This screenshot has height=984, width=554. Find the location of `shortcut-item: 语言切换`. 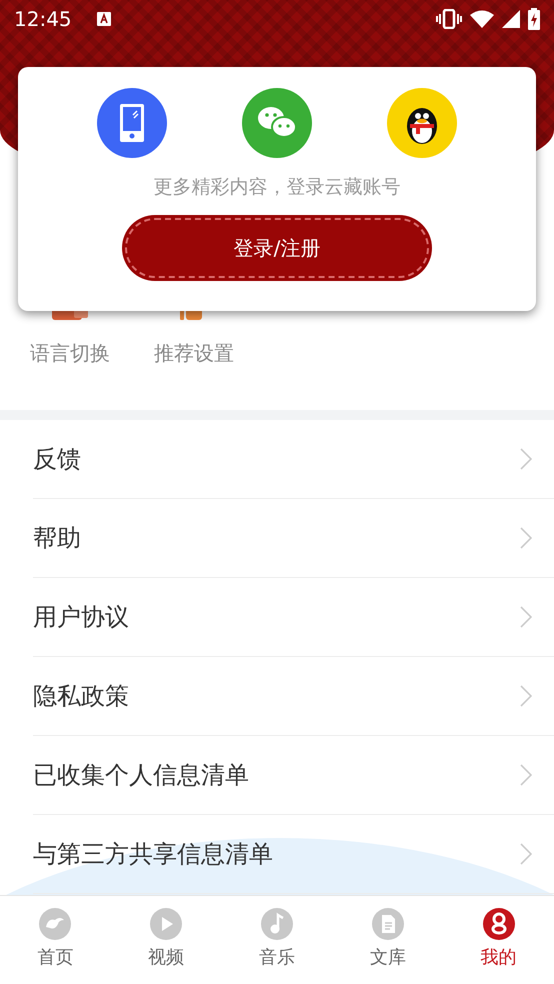

shortcut-item: 语言切换 is located at coordinates (70, 353).